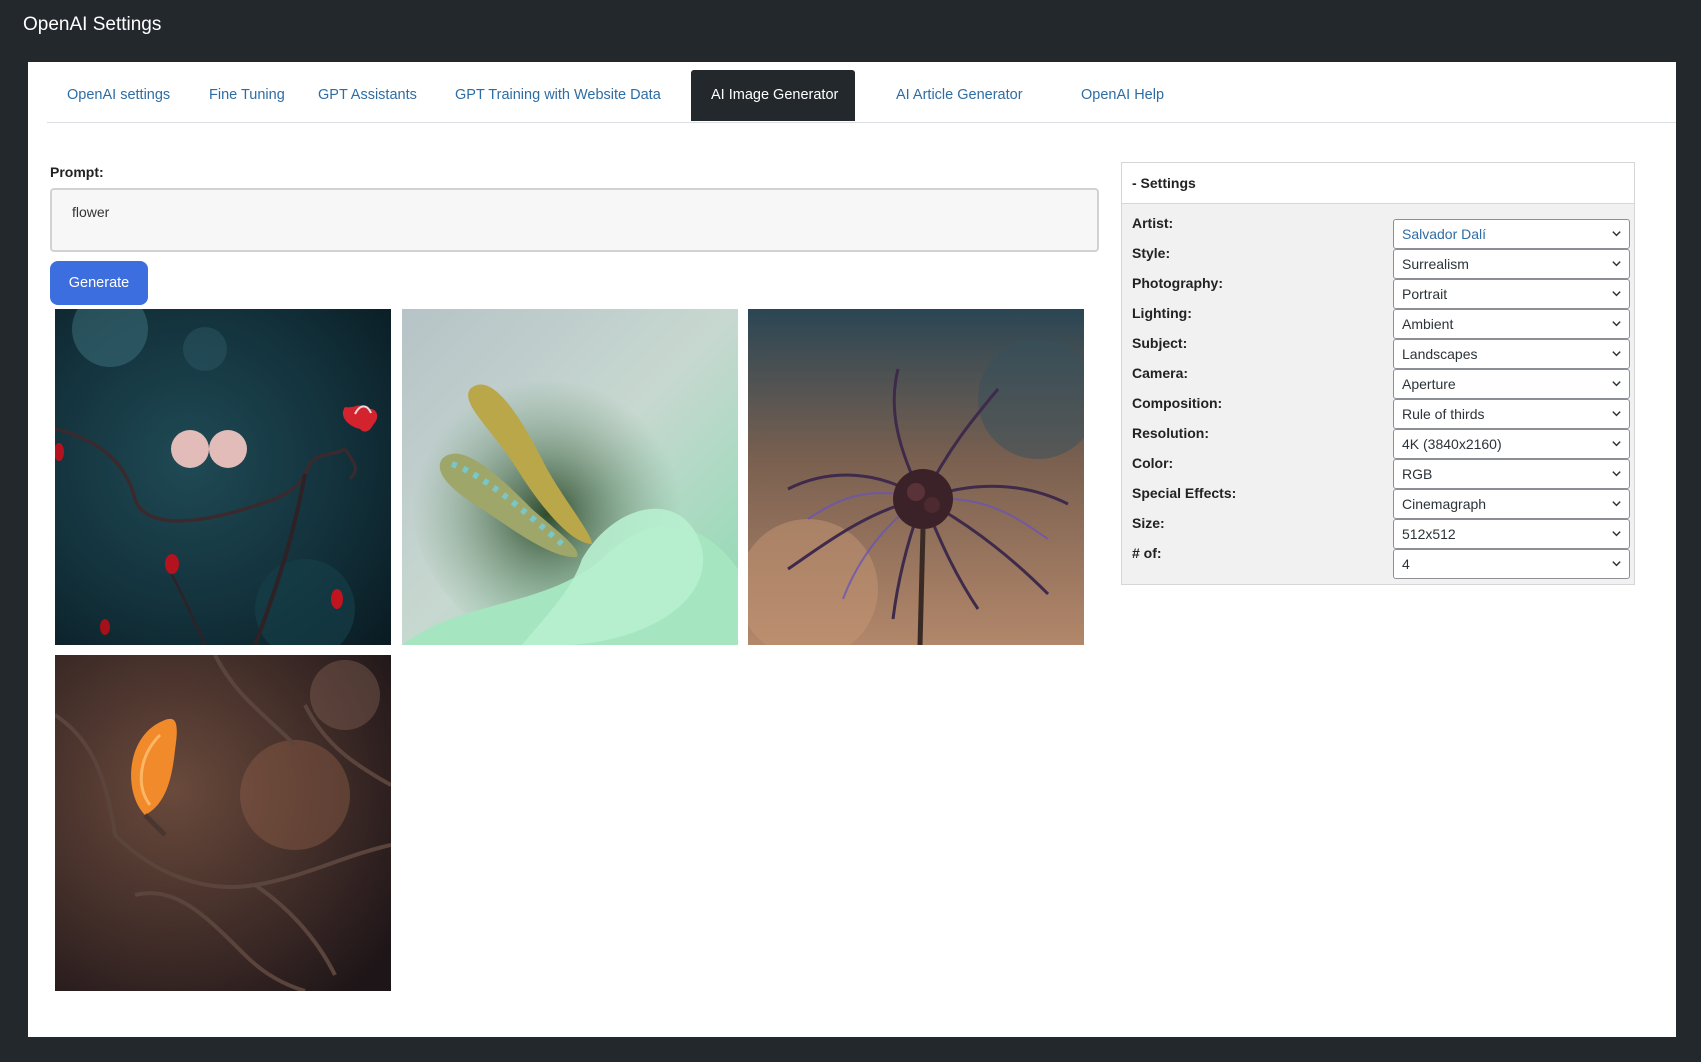 The width and height of the screenshot is (1701, 1062). What do you see at coordinates (77, 172) in the screenshot?
I see `prompt-label: Prompt:` at bounding box center [77, 172].